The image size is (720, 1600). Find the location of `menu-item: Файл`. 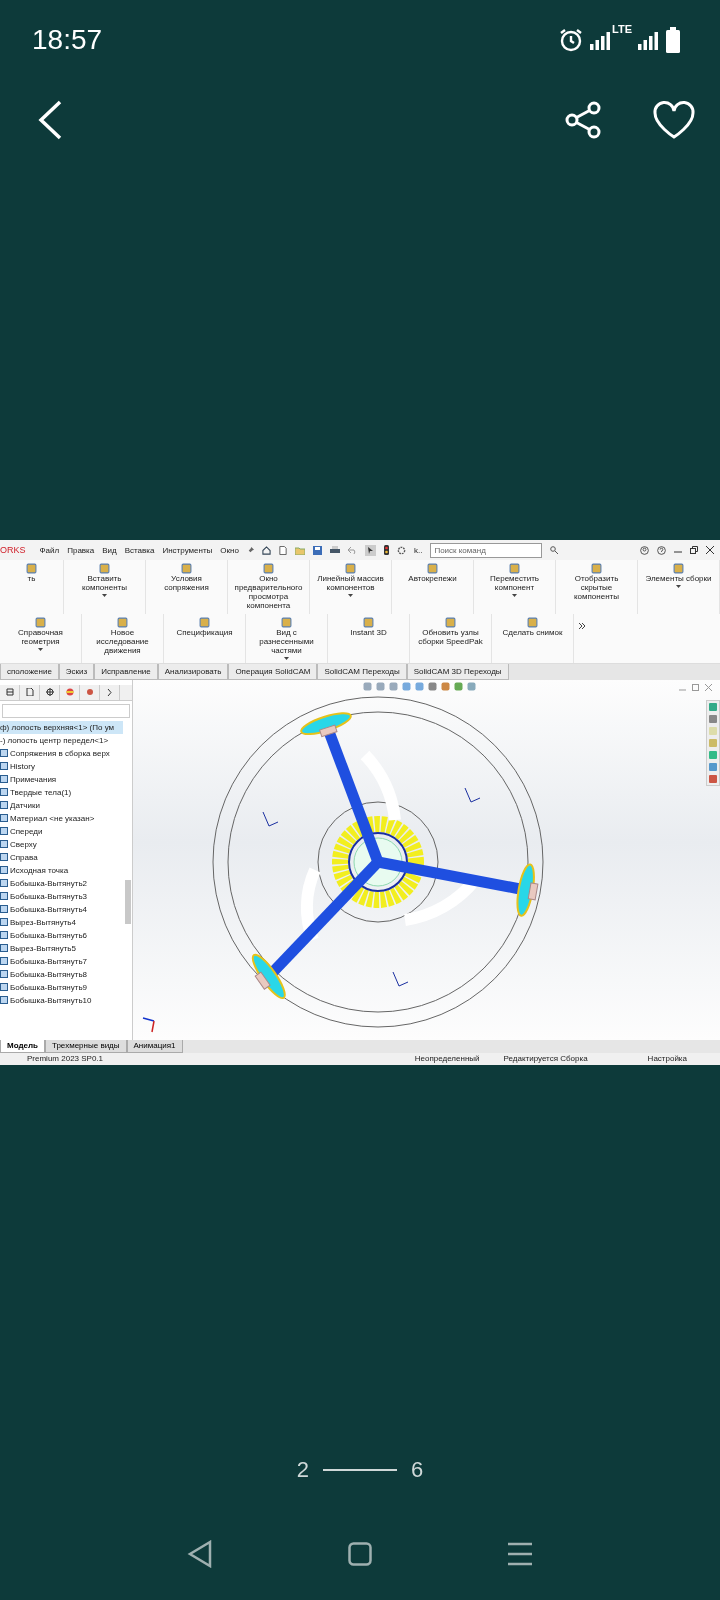

menu-item: Файл is located at coordinates (49, 550).